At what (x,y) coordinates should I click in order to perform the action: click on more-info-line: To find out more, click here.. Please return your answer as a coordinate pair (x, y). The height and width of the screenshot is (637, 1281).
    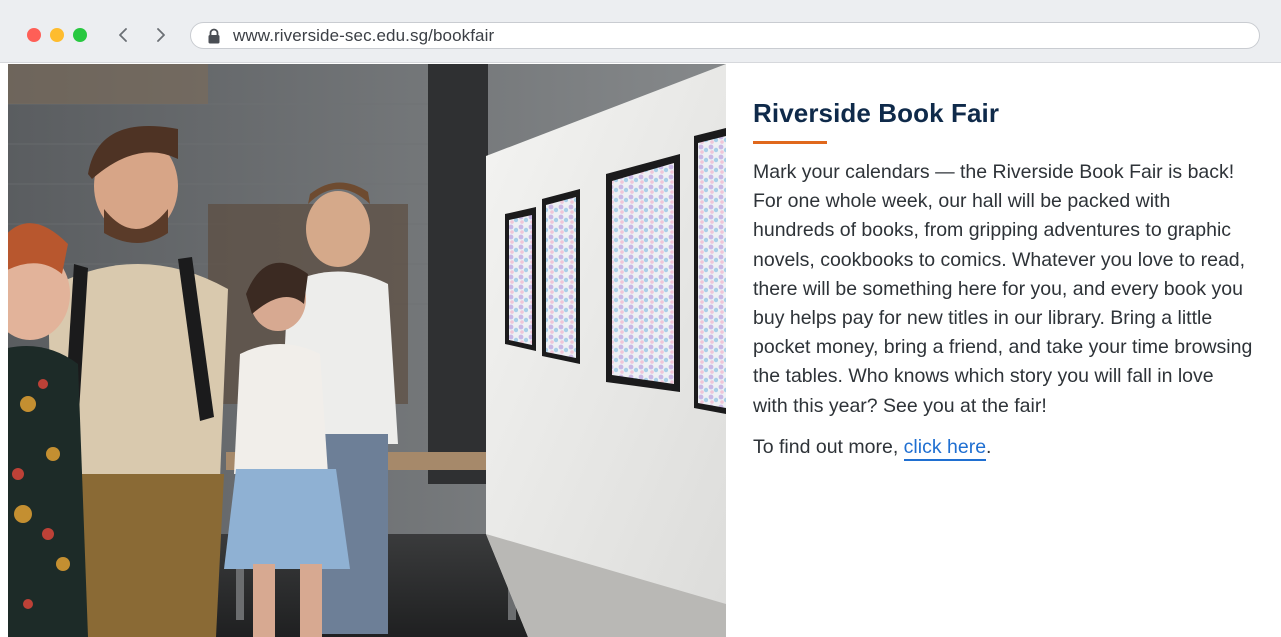
    Looking at the image, I should click on (1003, 447).